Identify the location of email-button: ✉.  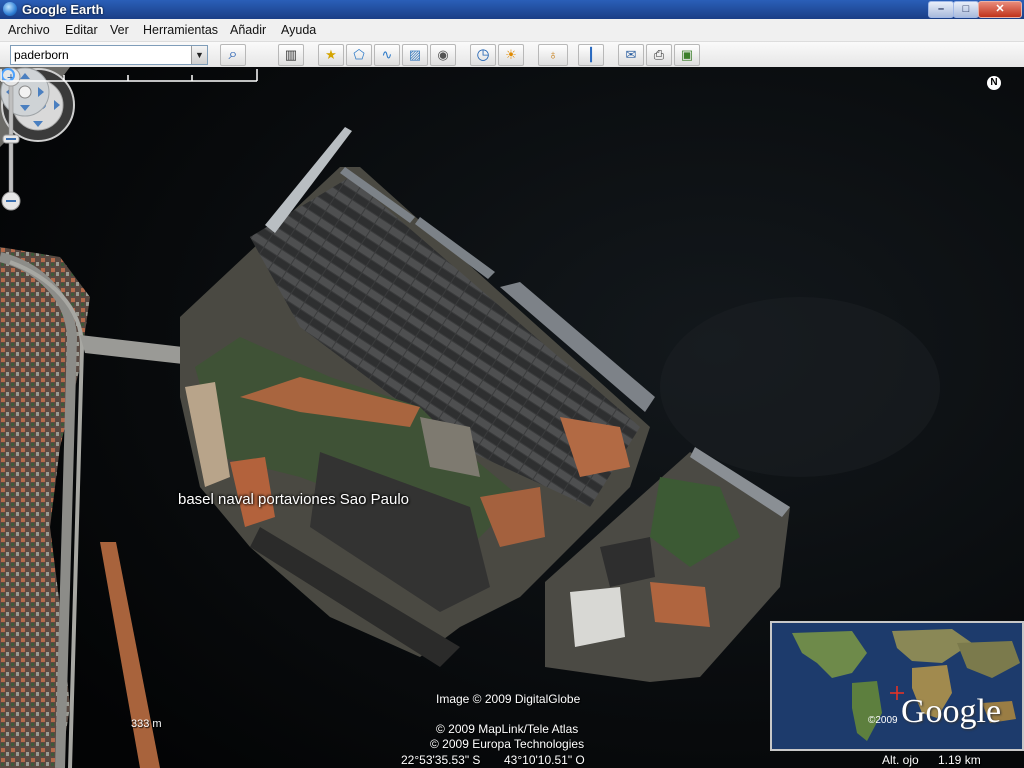
(631, 55).